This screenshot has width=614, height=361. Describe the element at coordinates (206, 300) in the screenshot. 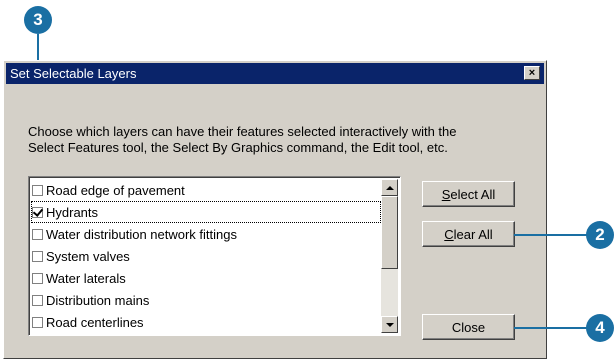

I see `list-item: Distribution mains` at that location.